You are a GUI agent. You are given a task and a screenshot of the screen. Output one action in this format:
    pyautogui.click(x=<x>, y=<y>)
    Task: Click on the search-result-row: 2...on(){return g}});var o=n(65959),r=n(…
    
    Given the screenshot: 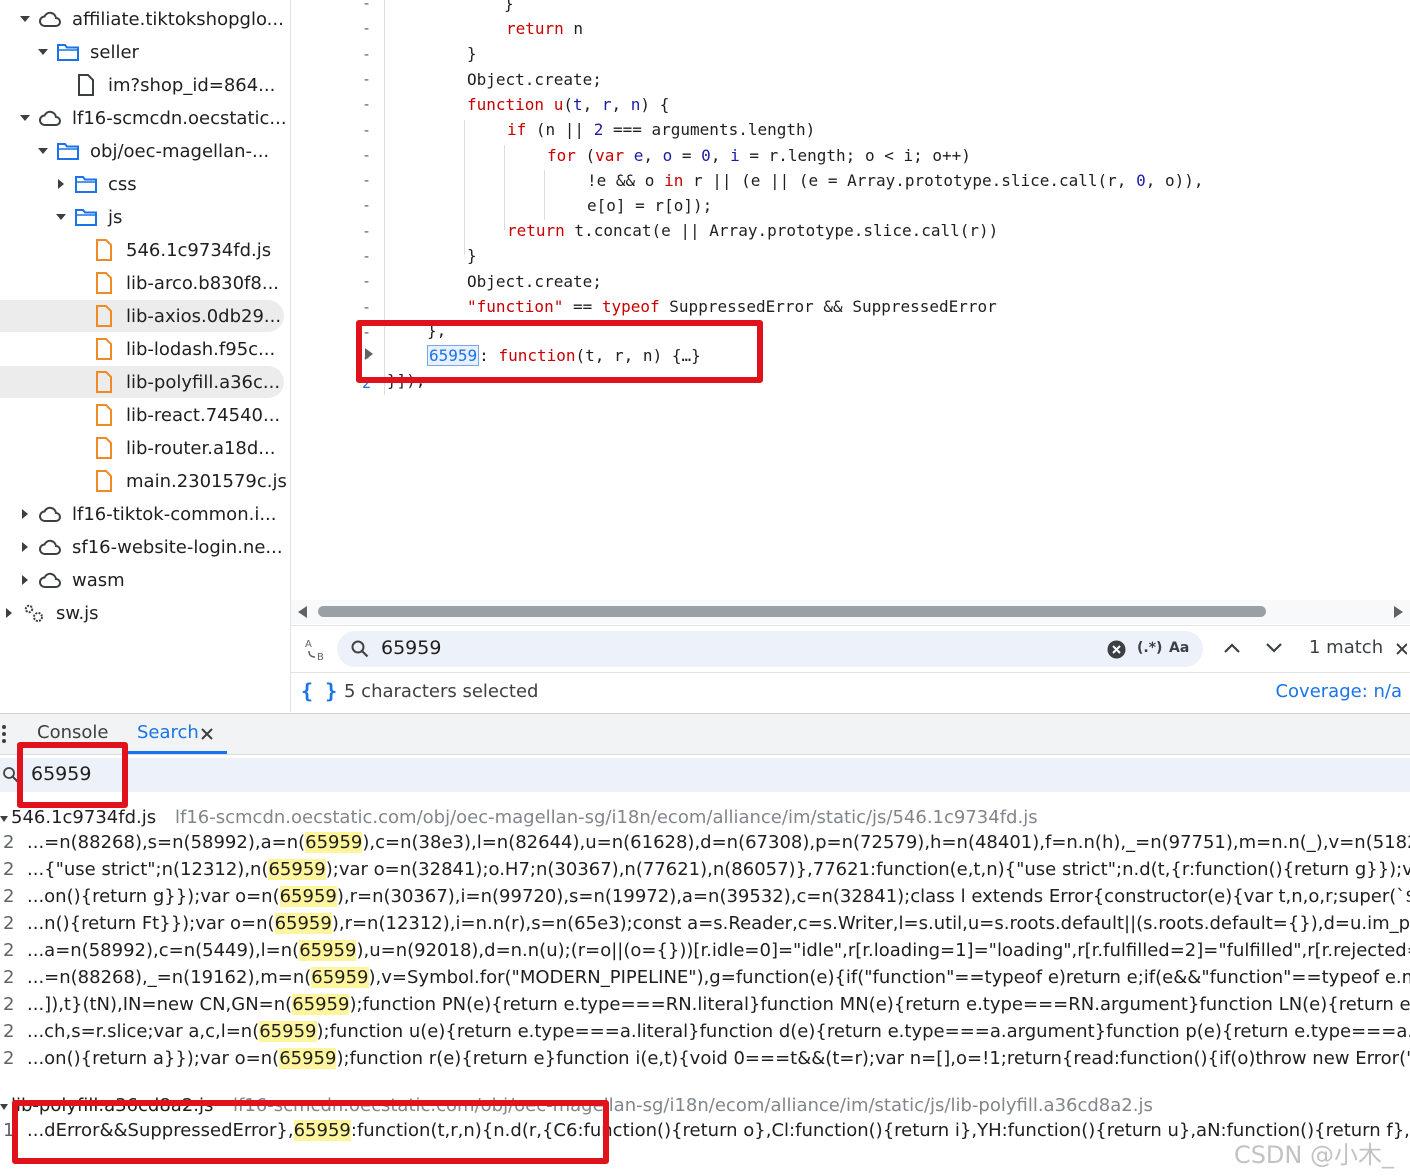 What is the action you would take?
    pyautogui.click(x=705, y=899)
    